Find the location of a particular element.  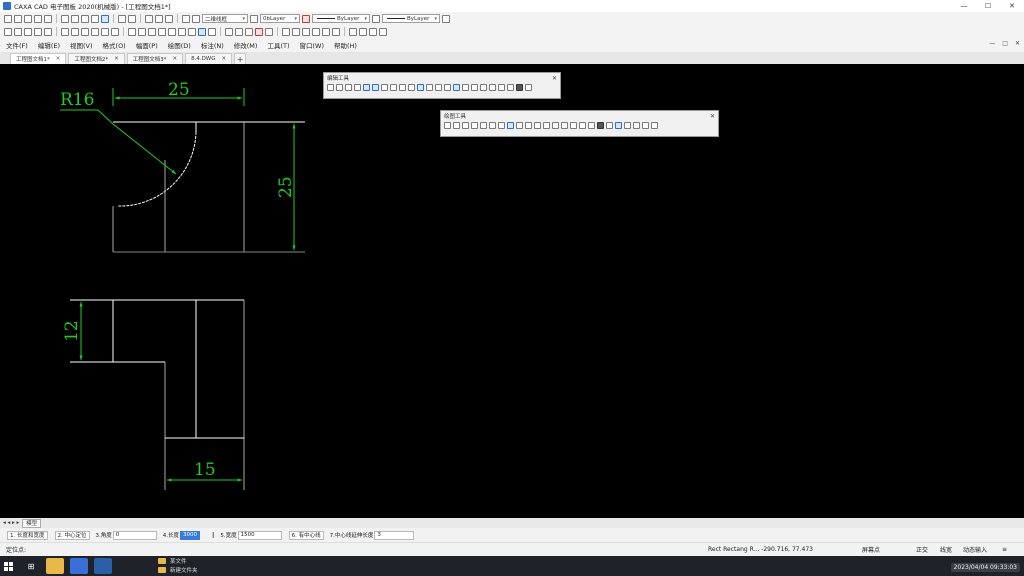

centerline-tool-icon is located at coordinates (105, 31).